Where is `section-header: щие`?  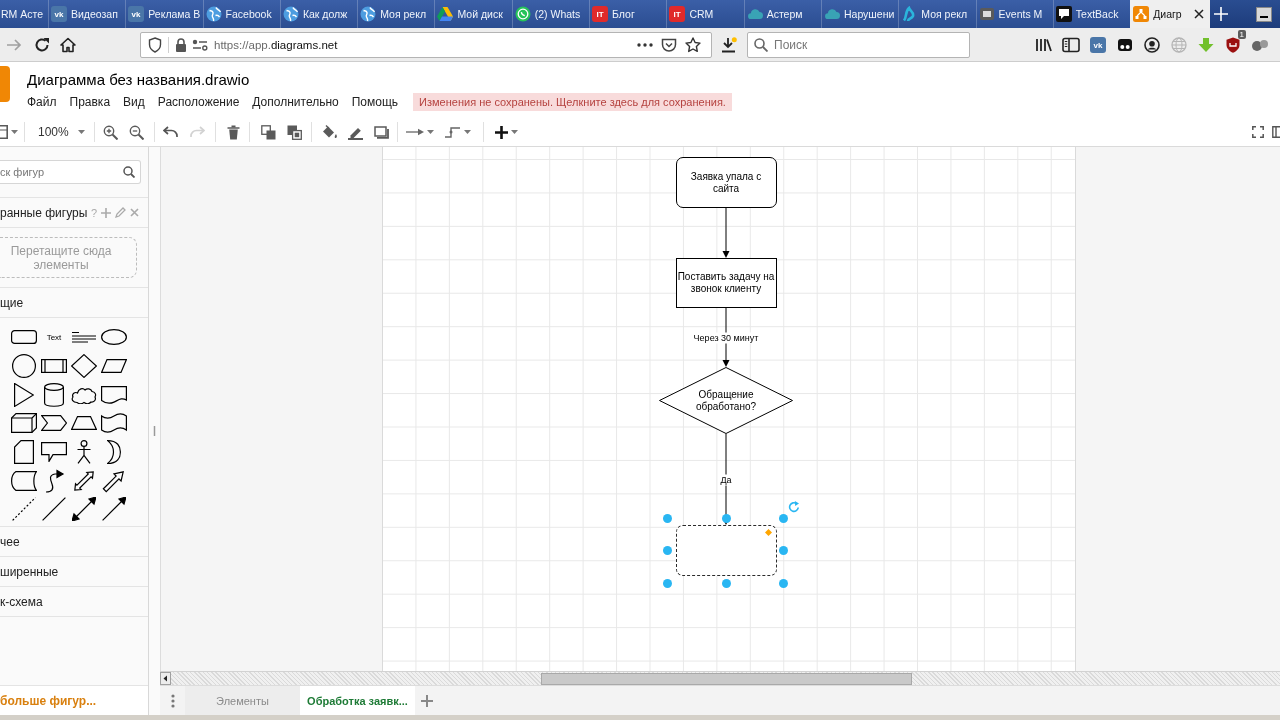
section-header: щие is located at coordinates (74, 302).